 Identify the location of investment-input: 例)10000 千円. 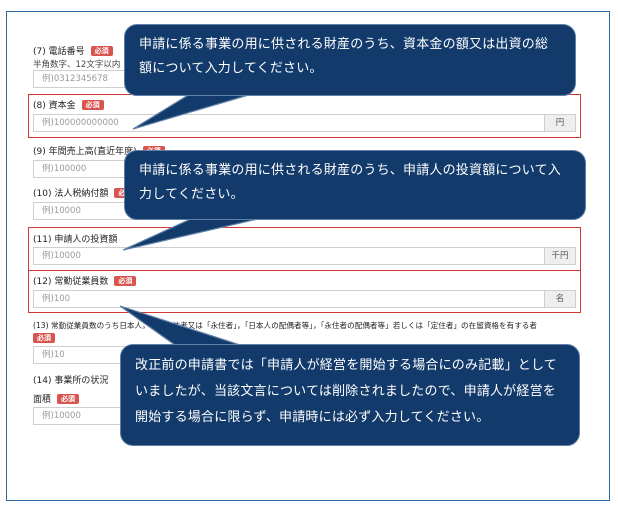
(304, 256).